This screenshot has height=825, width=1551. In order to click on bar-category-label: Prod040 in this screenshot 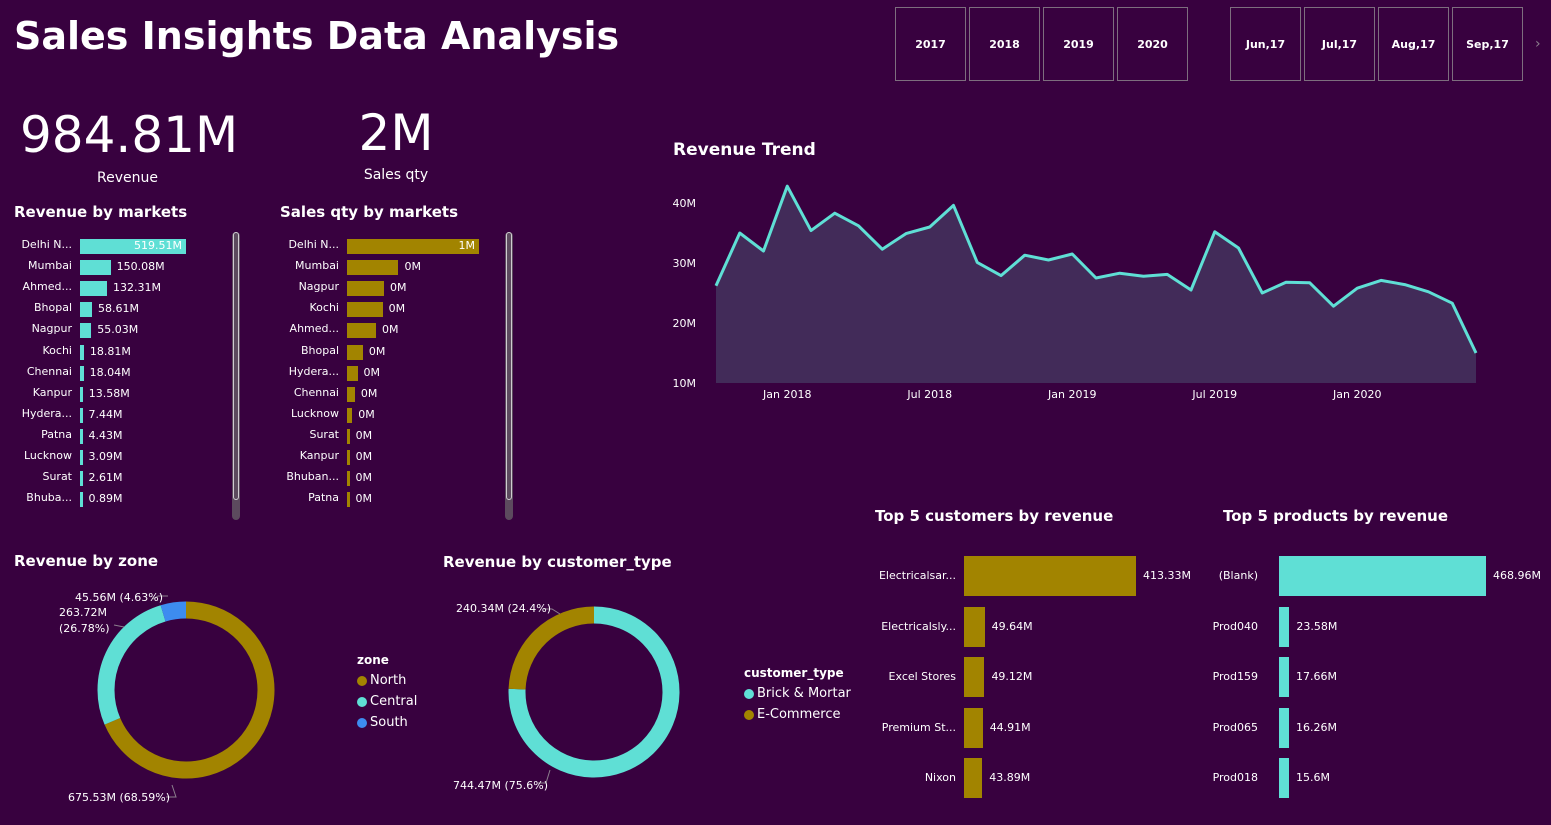, I will do `click(1235, 626)`.